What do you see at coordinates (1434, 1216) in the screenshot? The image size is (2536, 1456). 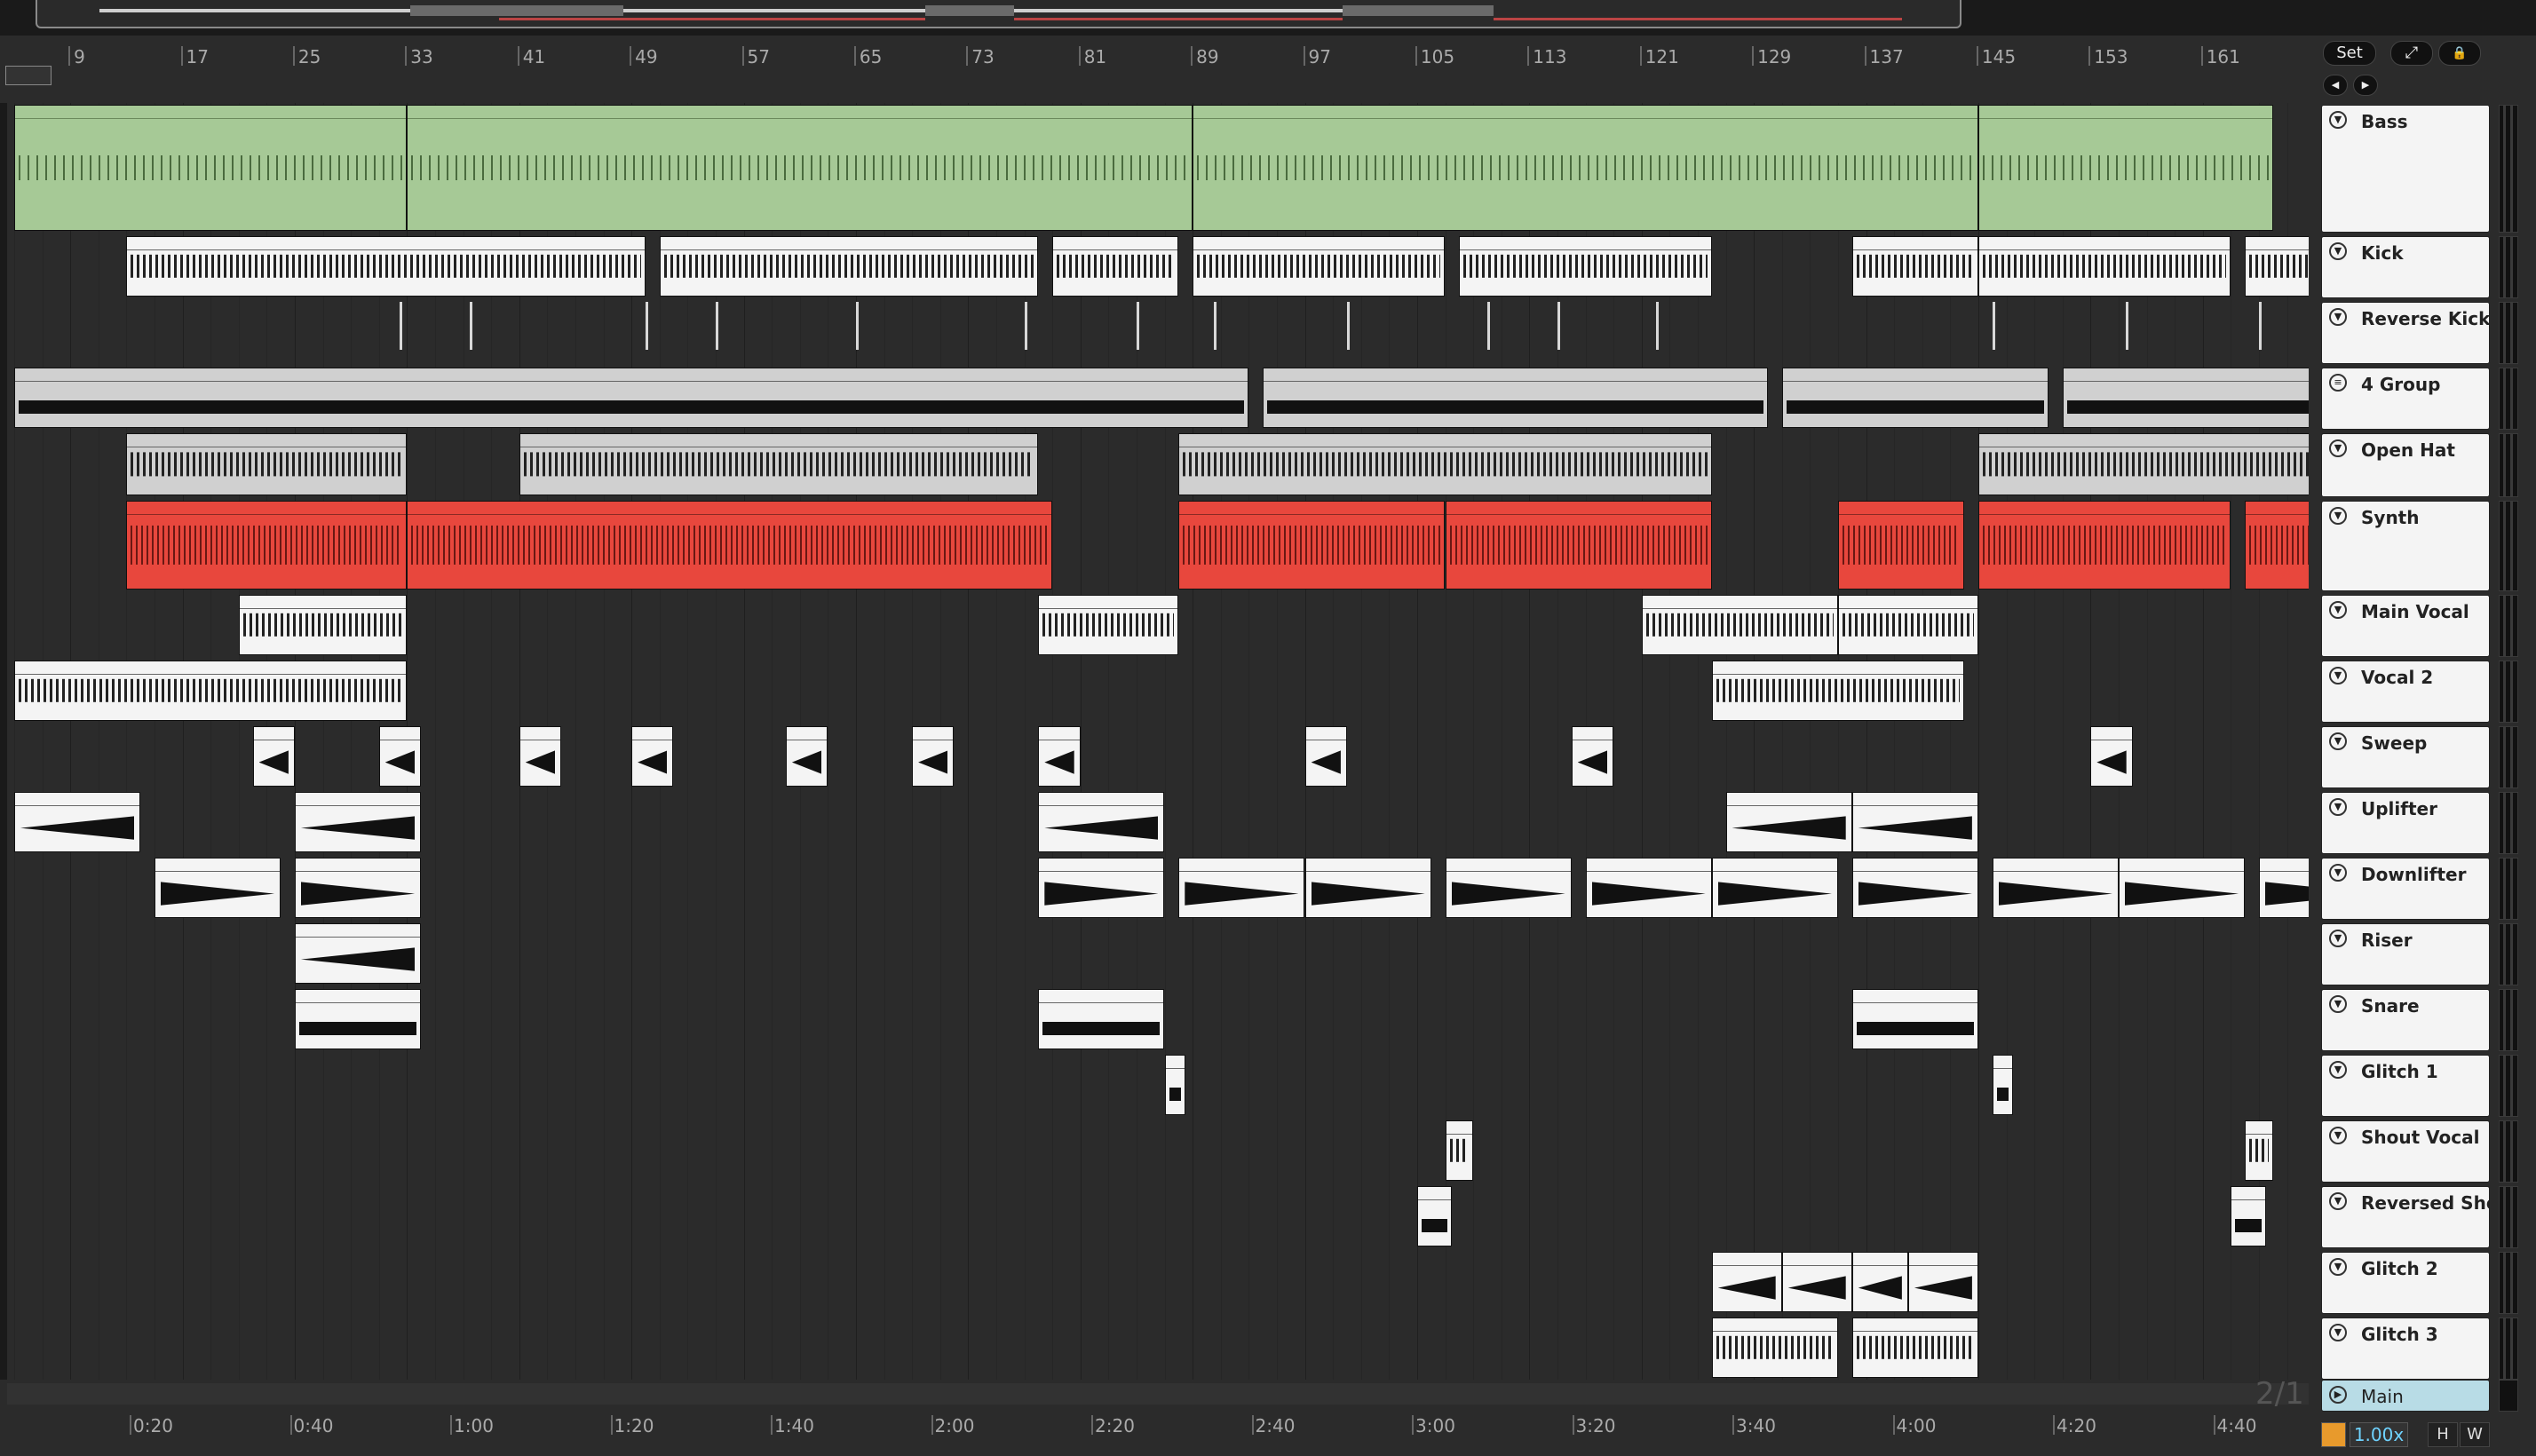 I see `clip-reversed-shou` at bounding box center [1434, 1216].